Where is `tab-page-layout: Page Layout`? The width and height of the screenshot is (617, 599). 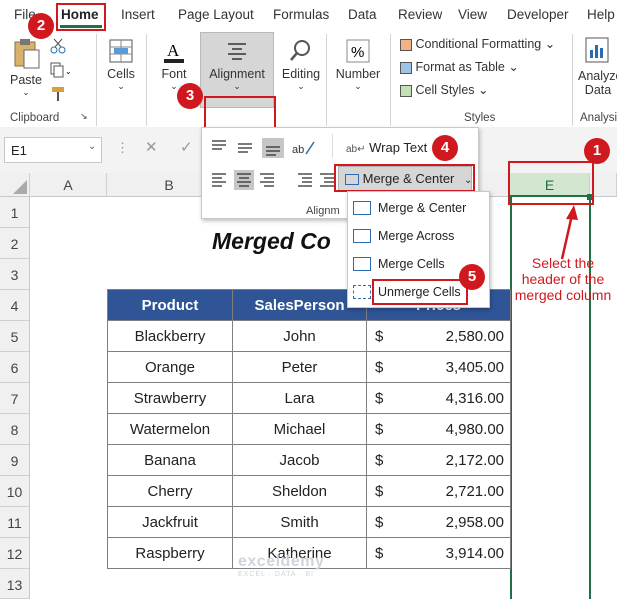
tab-page-layout: Page Layout is located at coordinates (216, 14).